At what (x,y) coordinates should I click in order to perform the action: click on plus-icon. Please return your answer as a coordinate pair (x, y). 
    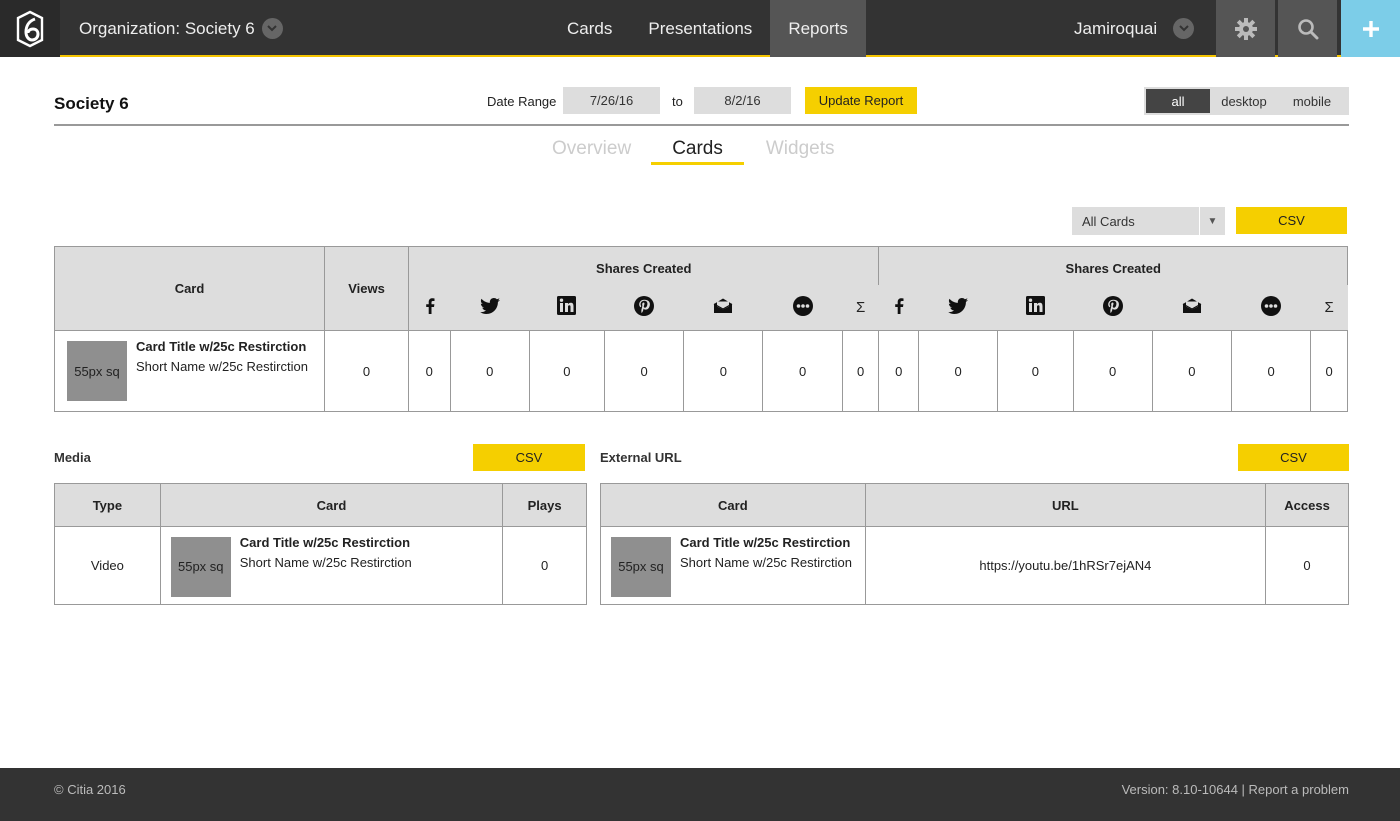
    Looking at the image, I should click on (1370, 28).